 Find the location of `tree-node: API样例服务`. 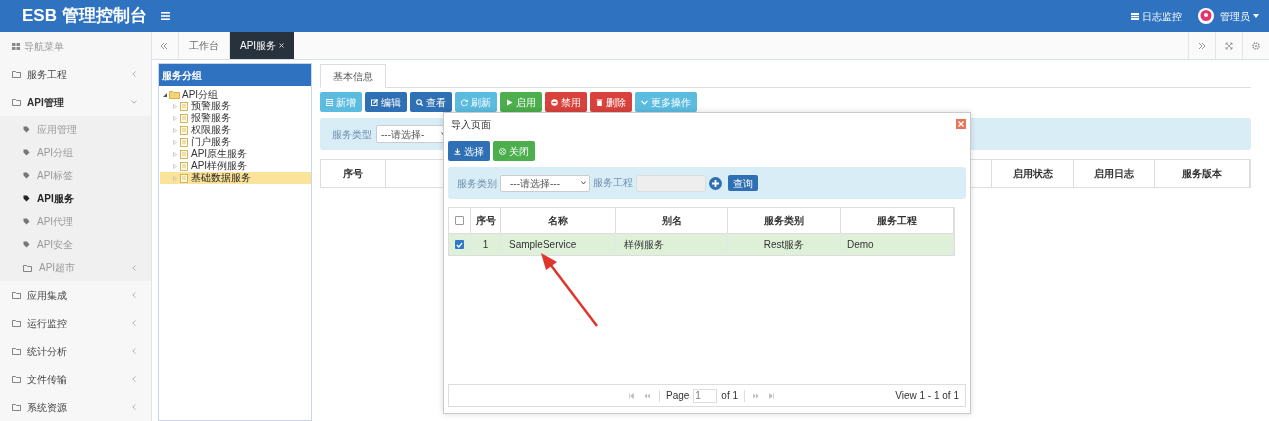

tree-node: API样例服务 is located at coordinates (235, 166).